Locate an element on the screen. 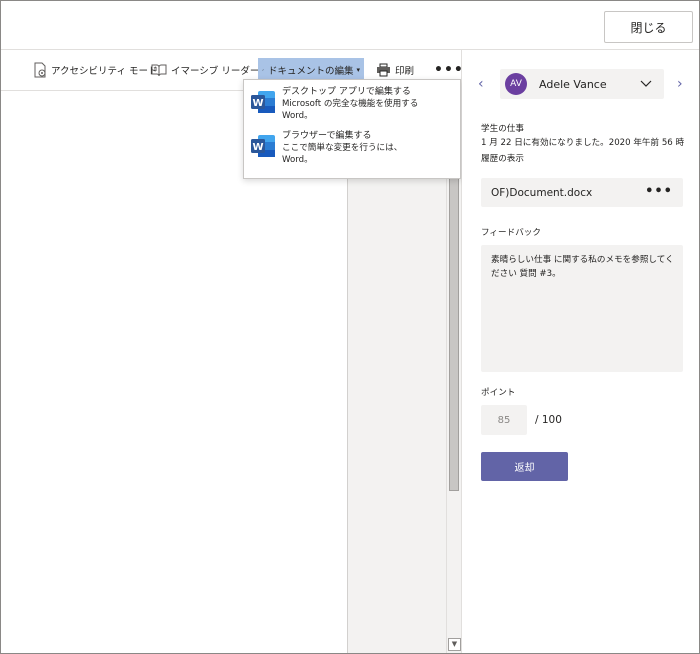 The height and width of the screenshot is (654, 700). student-selector: AV Adele Vance is located at coordinates (582, 84).